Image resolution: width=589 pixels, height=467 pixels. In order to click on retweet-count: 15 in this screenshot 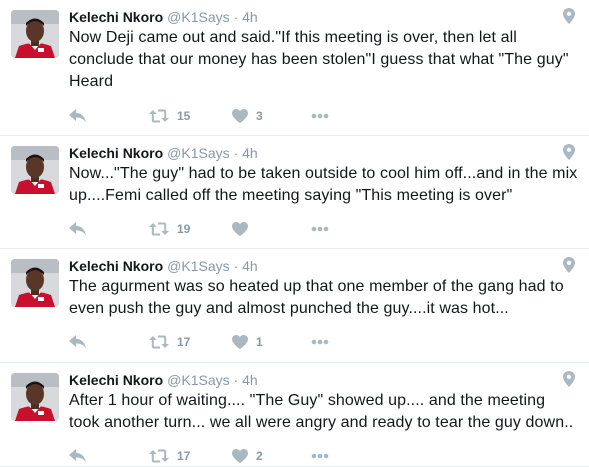, I will do `click(184, 116)`.